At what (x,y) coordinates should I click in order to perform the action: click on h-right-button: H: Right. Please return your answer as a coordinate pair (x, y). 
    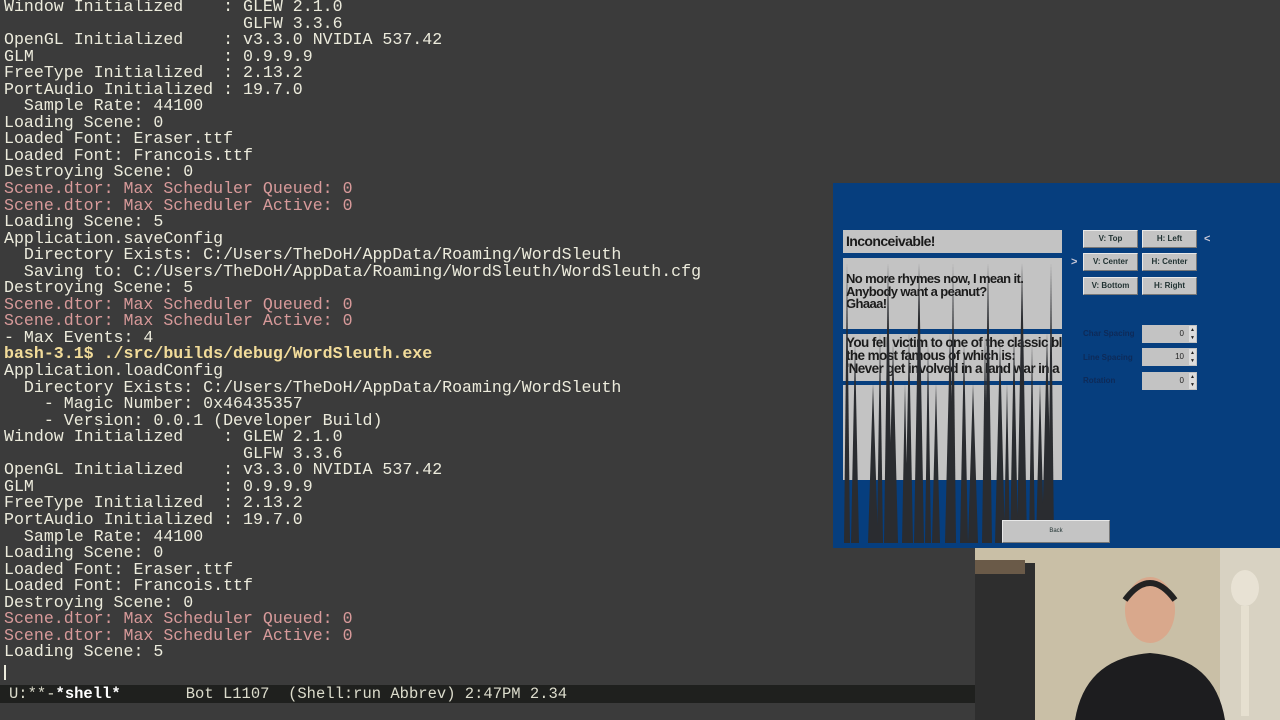
    Looking at the image, I should click on (1169, 286).